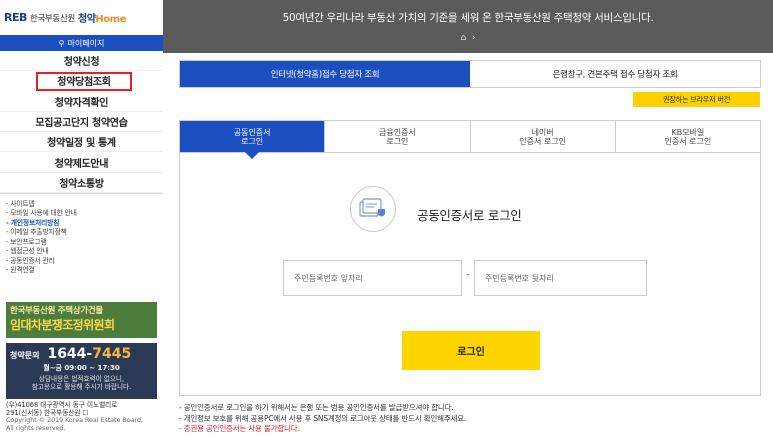 The image size is (773, 442). I want to click on tab-internet-lookup: 인터넷(청약홈)접수 당첨자 조회, so click(325, 74).